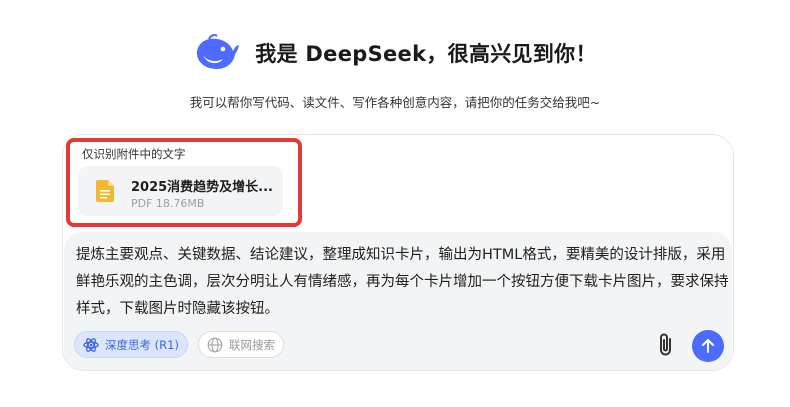 The height and width of the screenshot is (407, 790). What do you see at coordinates (91, 345) in the screenshot?
I see `atom-icon` at bounding box center [91, 345].